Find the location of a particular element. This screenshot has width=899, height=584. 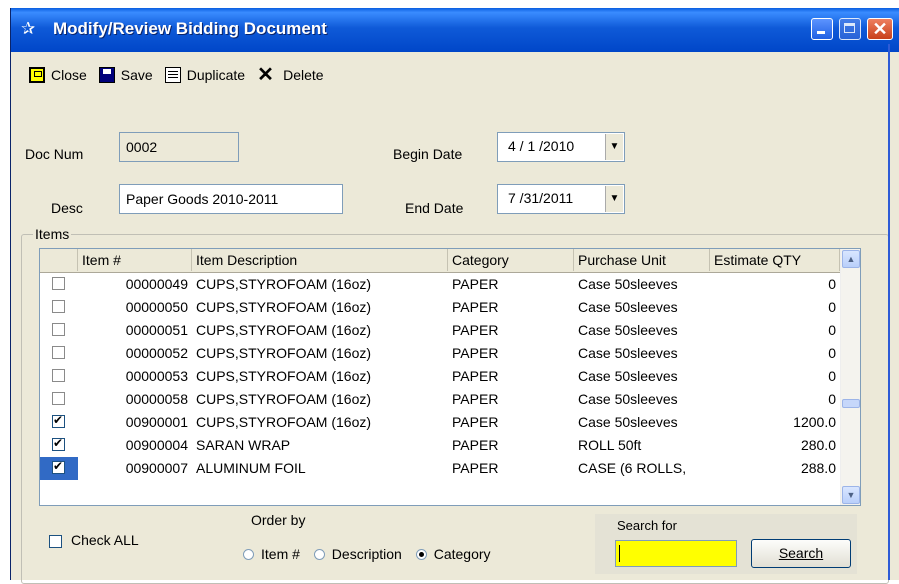

order-by-options: Item # Description Category is located at coordinates (367, 554).